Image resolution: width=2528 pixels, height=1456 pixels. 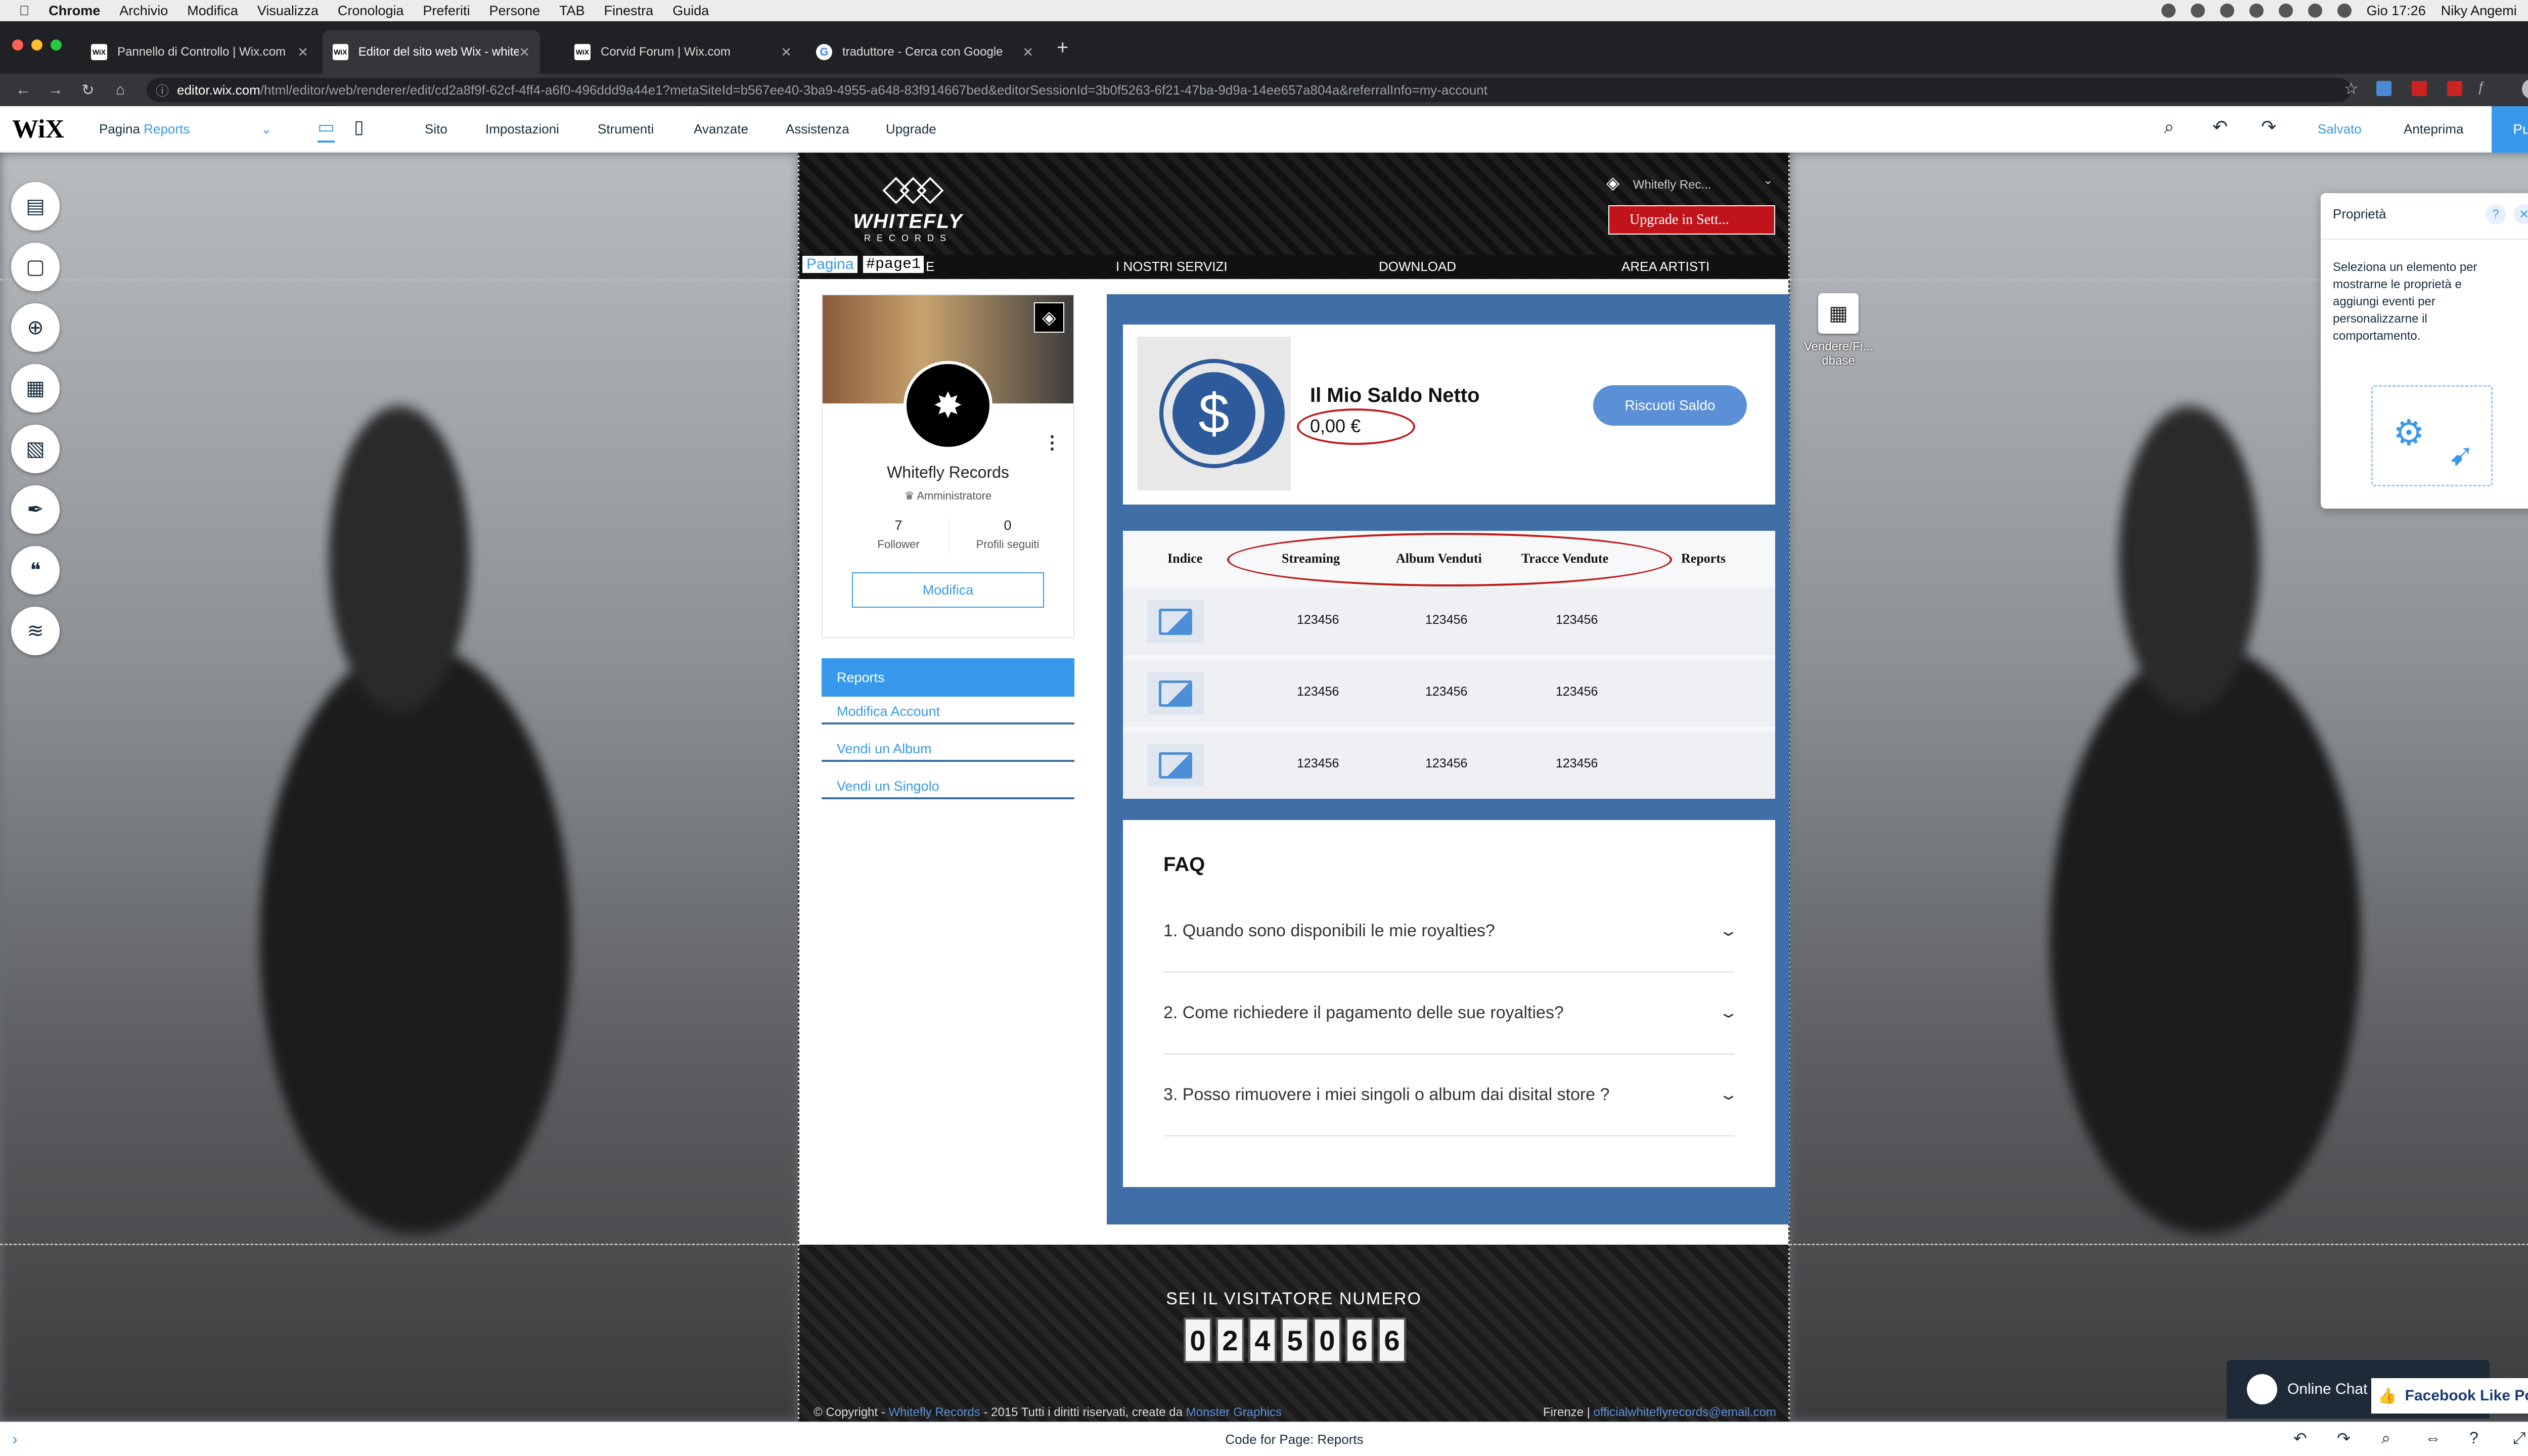 I want to click on help-icon: ?, so click(x=2473, y=1438).